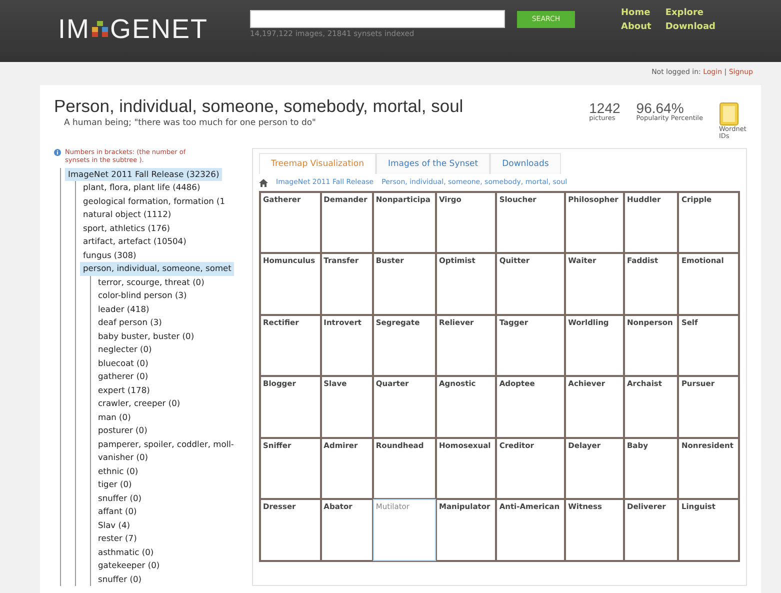 The height and width of the screenshot is (593, 781). I want to click on tree-item: baby buster, buster (0), so click(146, 337).